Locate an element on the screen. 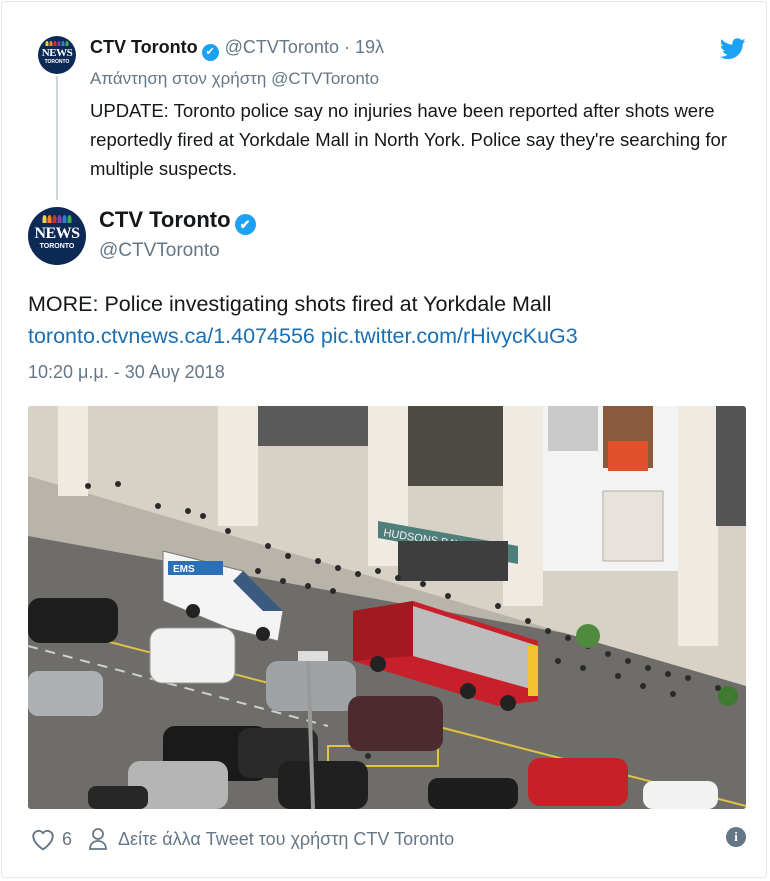  info-icon: i is located at coordinates (736, 837).